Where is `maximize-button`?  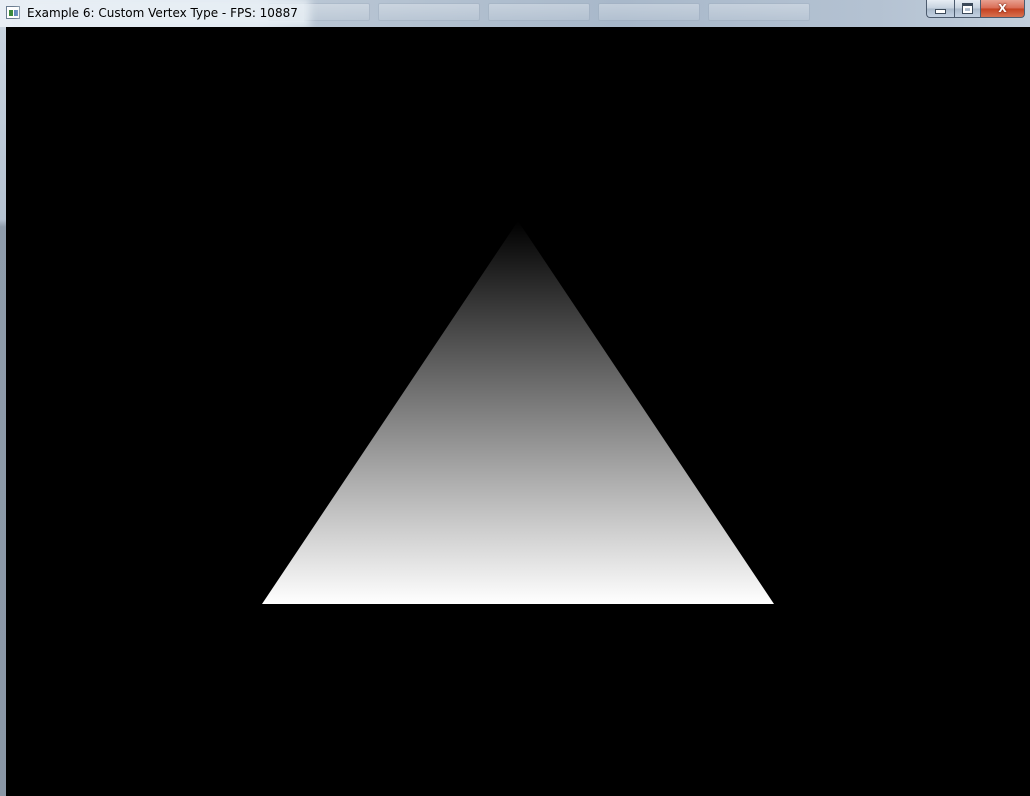 maximize-button is located at coordinates (967, 9).